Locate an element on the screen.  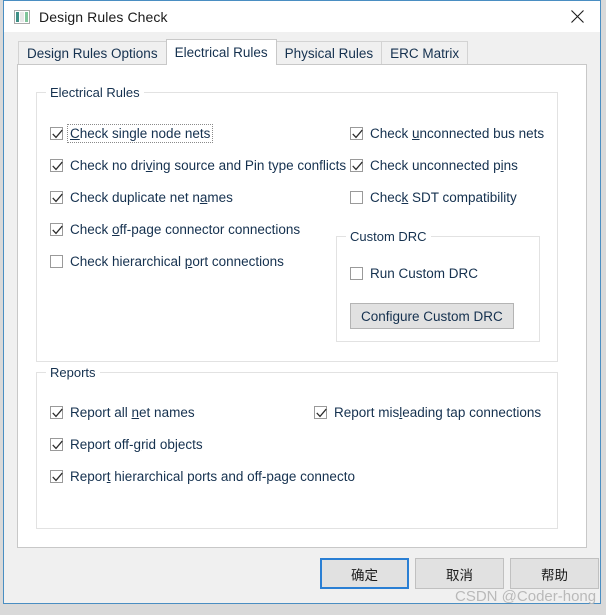
group-label-custom-drc: Custom DRC is located at coordinates (388, 236).